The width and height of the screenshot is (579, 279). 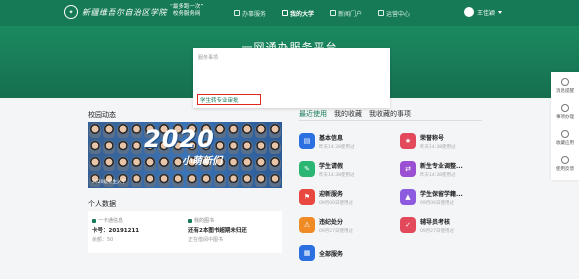 What do you see at coordinates (345, 225) in the screenshot?
I see `service-item: ⚠ 违纪处分 09月27日使用过` at bounding box center [345, 225].